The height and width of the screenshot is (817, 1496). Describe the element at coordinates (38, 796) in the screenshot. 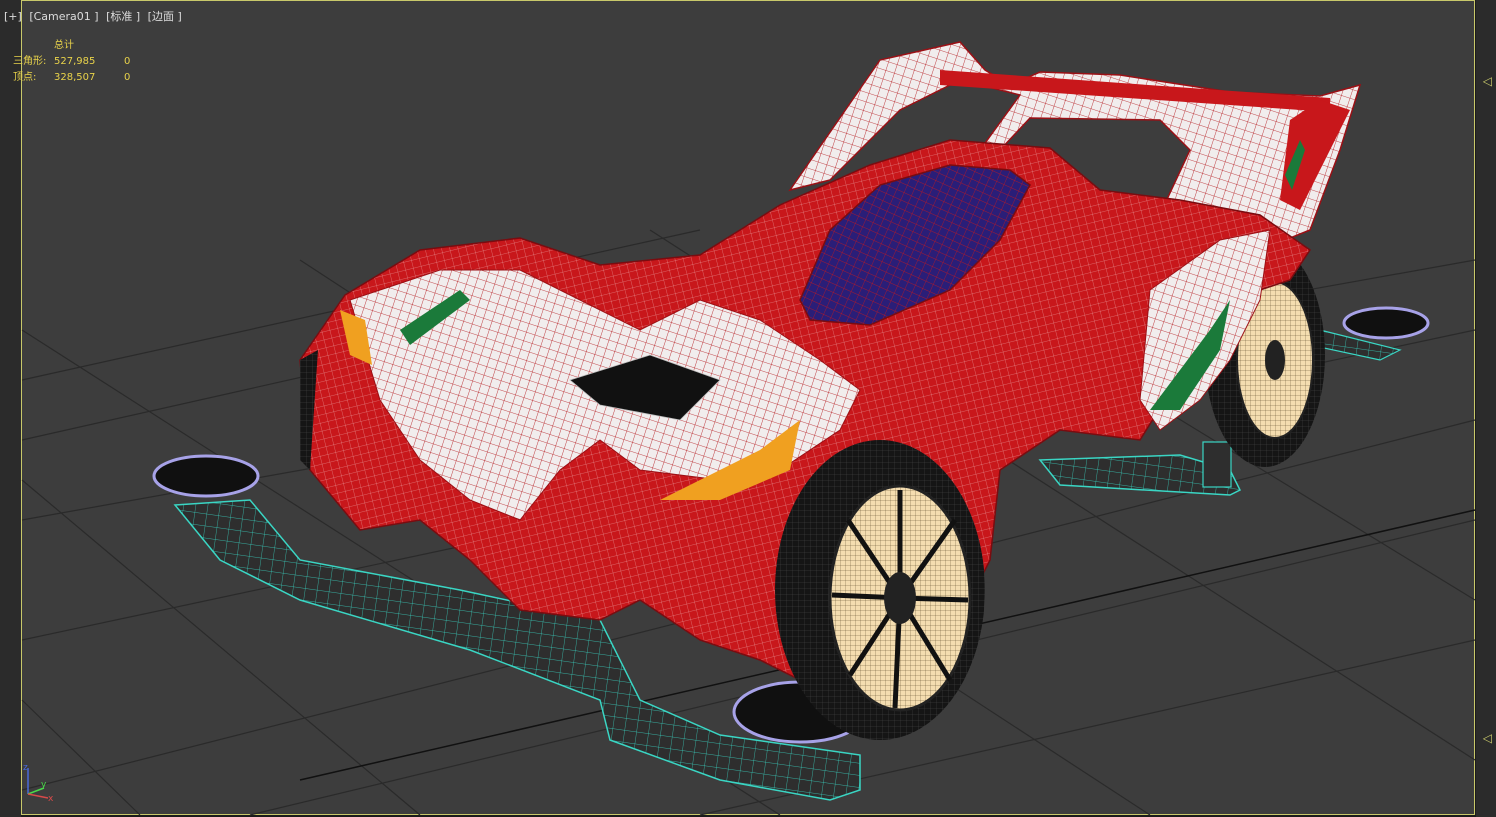

I see `x-axis-line` at that location.